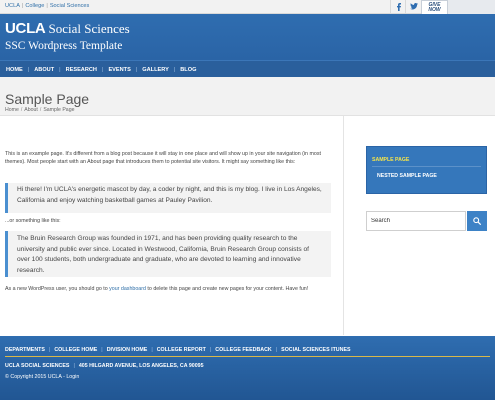 The image size is (495, 400). What do you see at coordinates (434, 10) in the screenshot?
I see `now-label: NOW` at bounding box center [434, 10].